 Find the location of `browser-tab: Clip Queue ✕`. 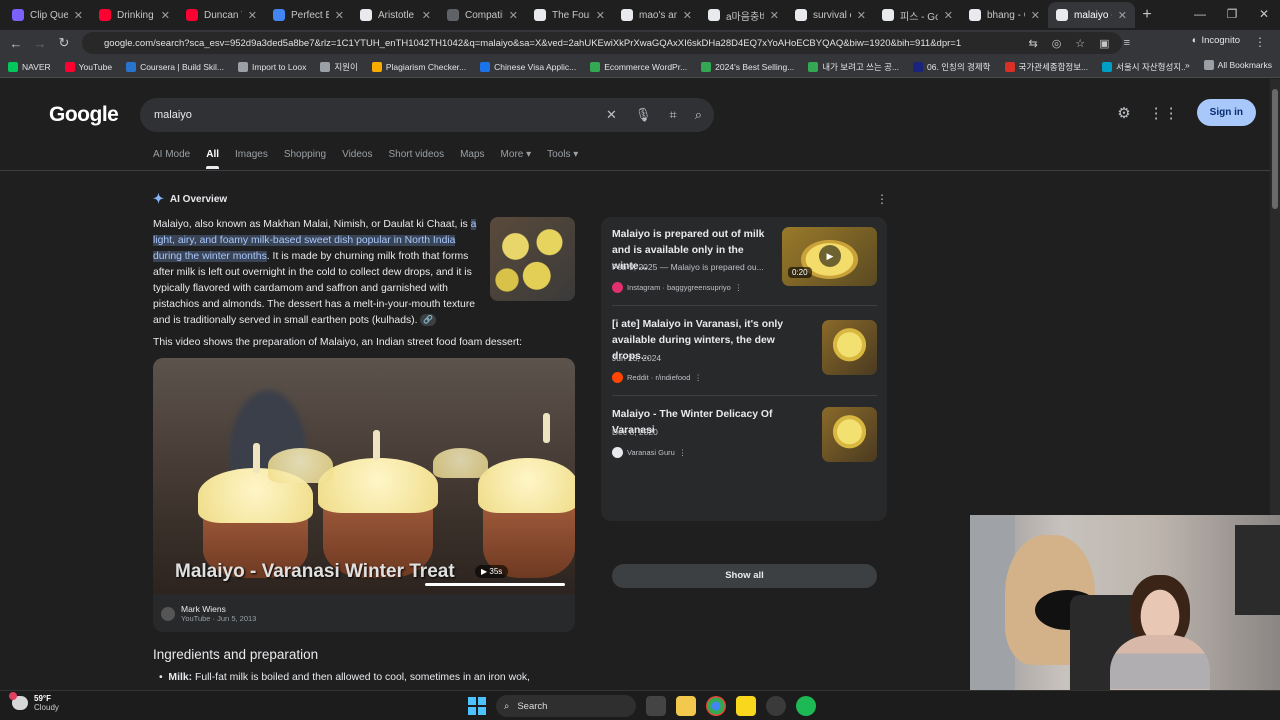

browser-tab: Clip Queue ✕ is located at coordinates (47, 15).